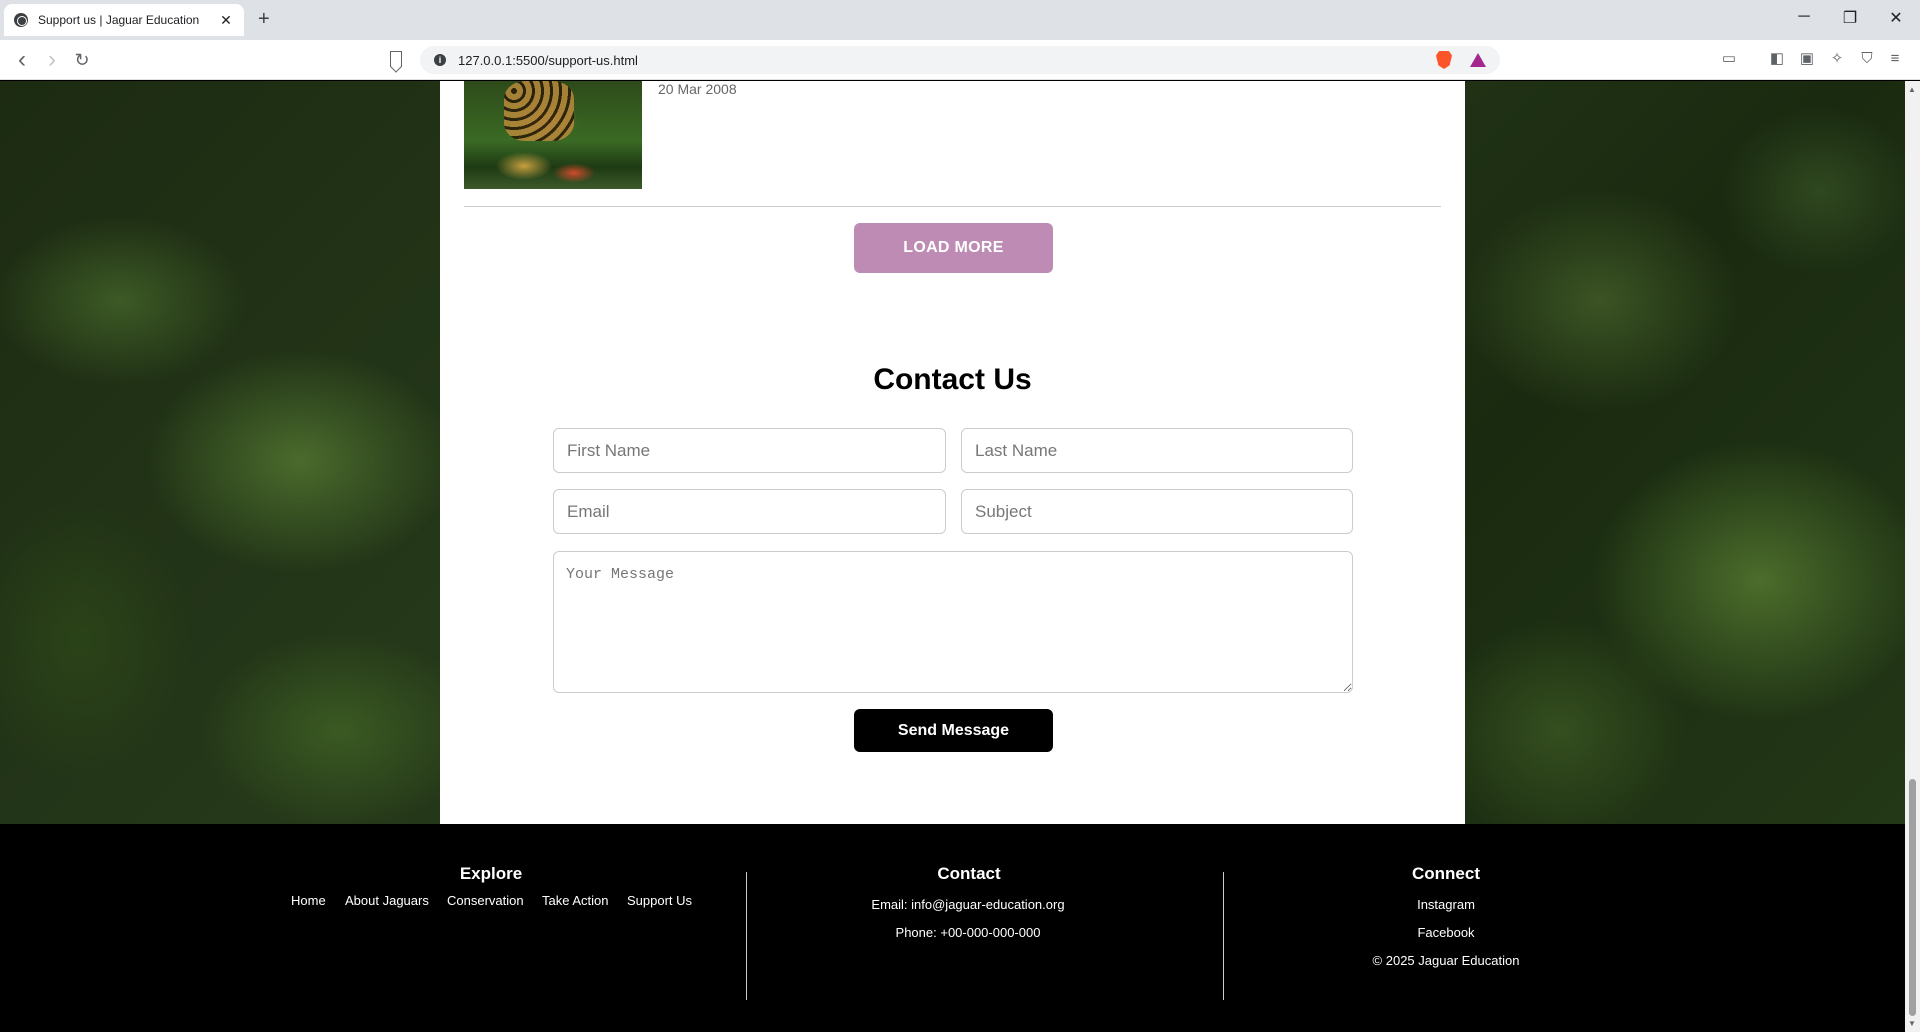 Image resolution: width=1920 pixels, height=1032 pixels. Describe the element at coordinates (575, 900) in the screenshot. I see `footer-link-take-action: Take Action` at that location.